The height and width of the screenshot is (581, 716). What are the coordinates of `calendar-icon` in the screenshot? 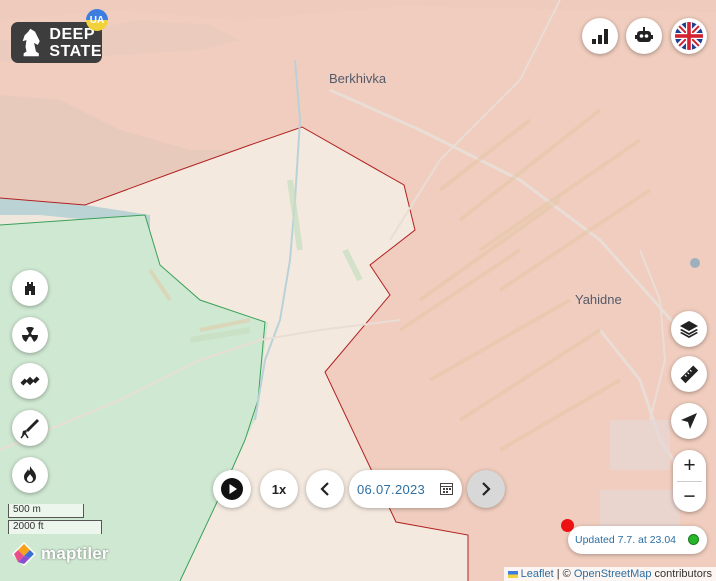 It's located at (446, 488).